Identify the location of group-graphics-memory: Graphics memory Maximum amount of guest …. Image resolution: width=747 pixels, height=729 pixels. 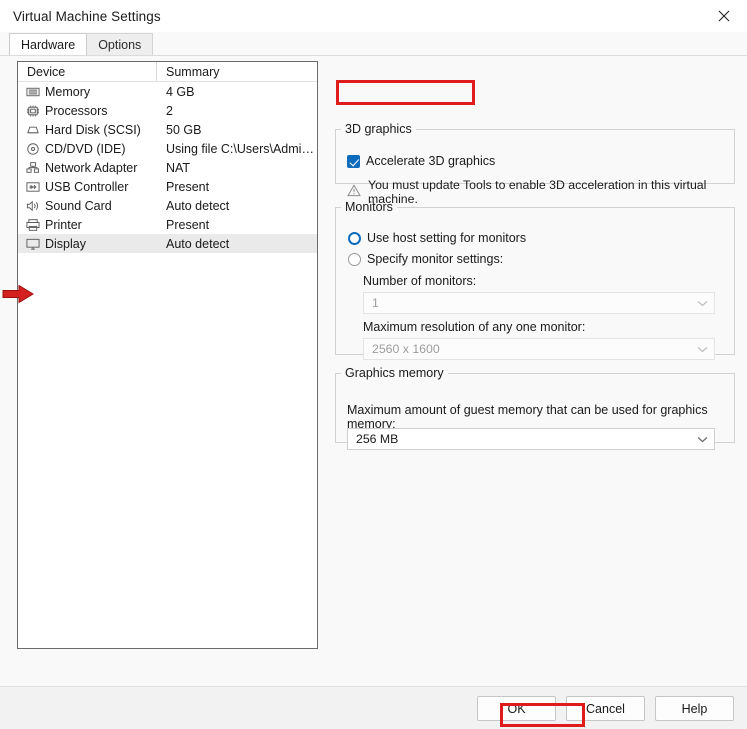
(535, 408).